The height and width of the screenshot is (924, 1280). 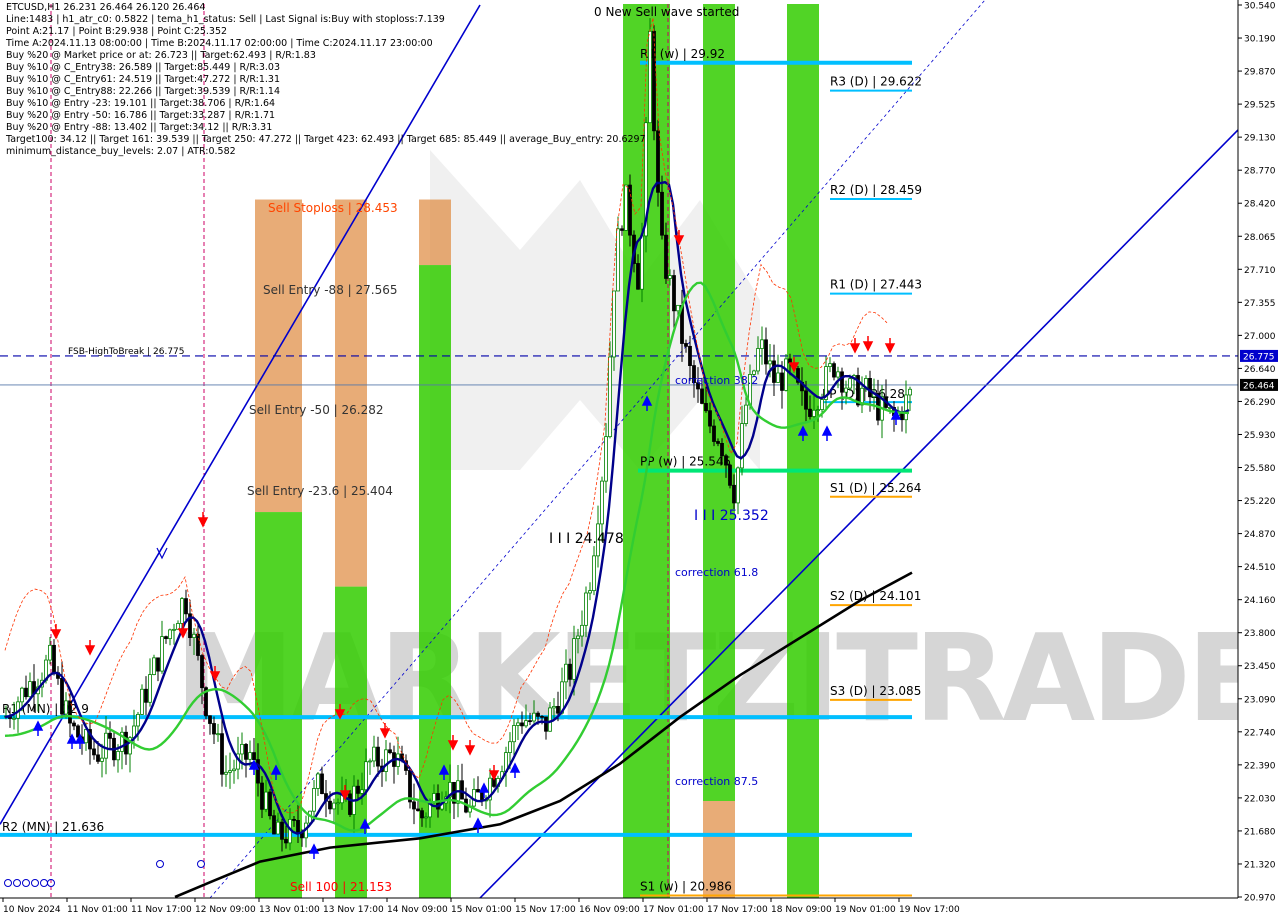 I want to click on x-tick-label: 17 Nov 17:00, so click(x=737, y=910).